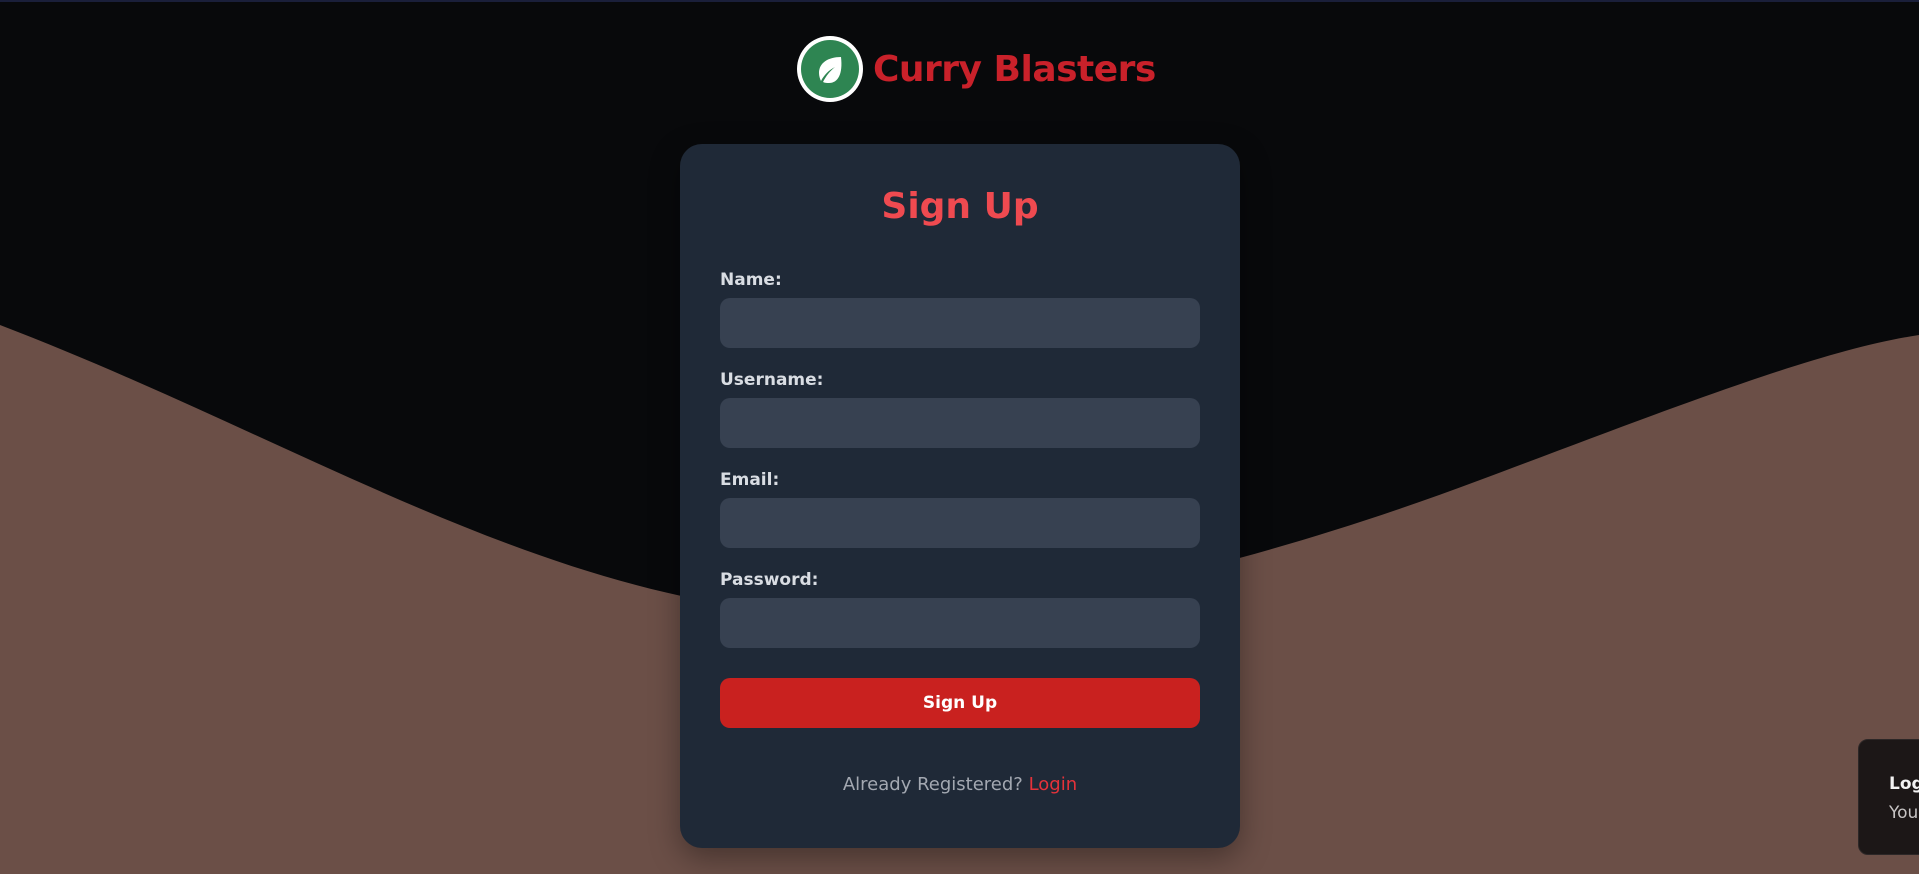  I want to click on toast-notification: Log You, so click(1888, 797).